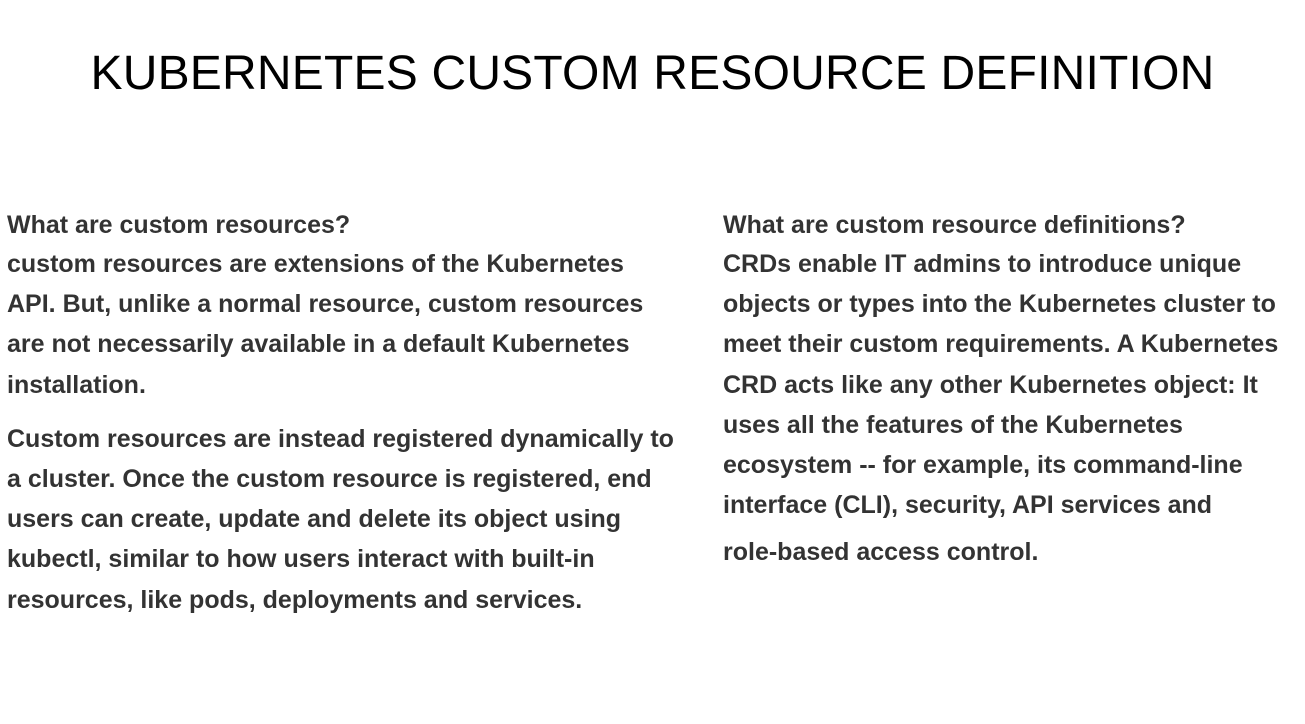 Image resolution: width=1305 pixels, height=724 pixels. What do you see at coordinates (881, 552) in the screenshot?
I see `right-paragraph-trailing: role-based access control.` at bounding box center [881, 552].